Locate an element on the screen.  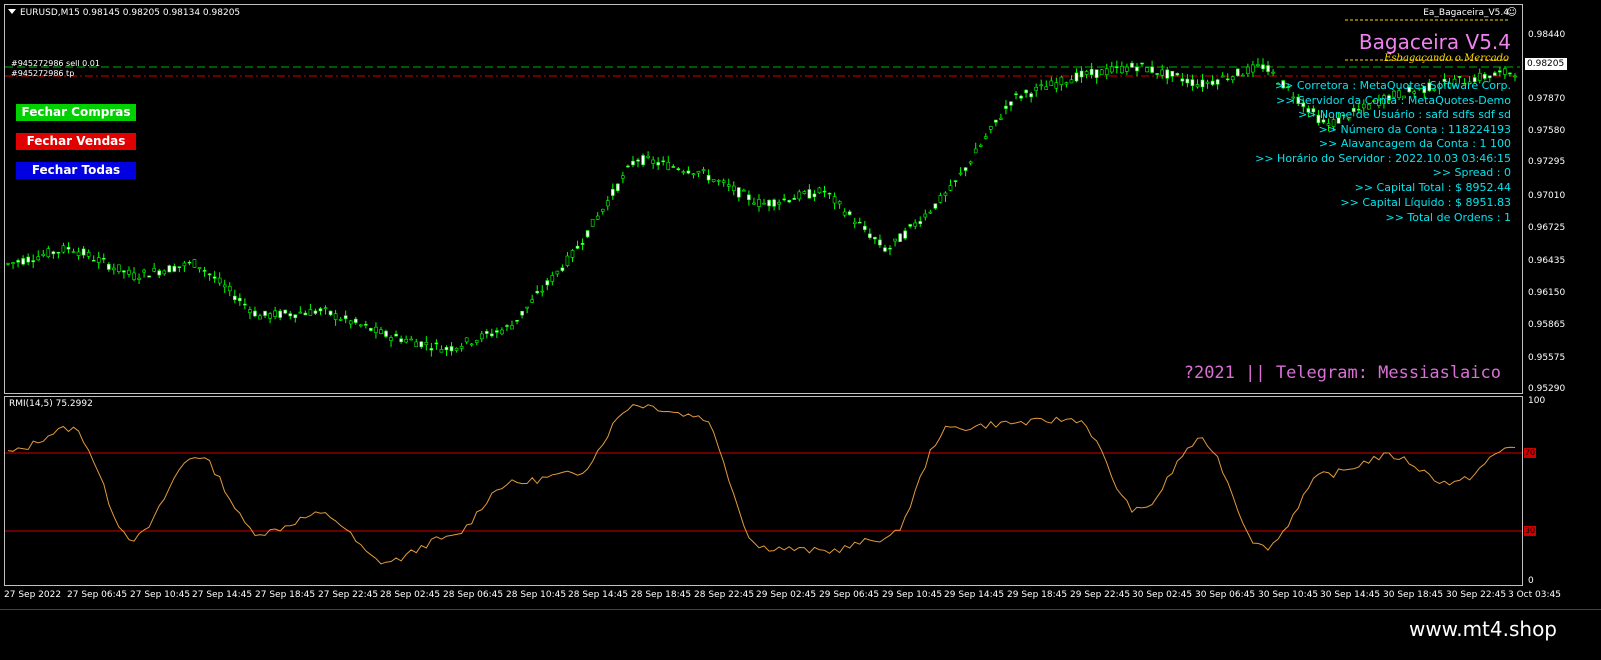
dropdown-triangle-icon is located at coordinates (12, 11).